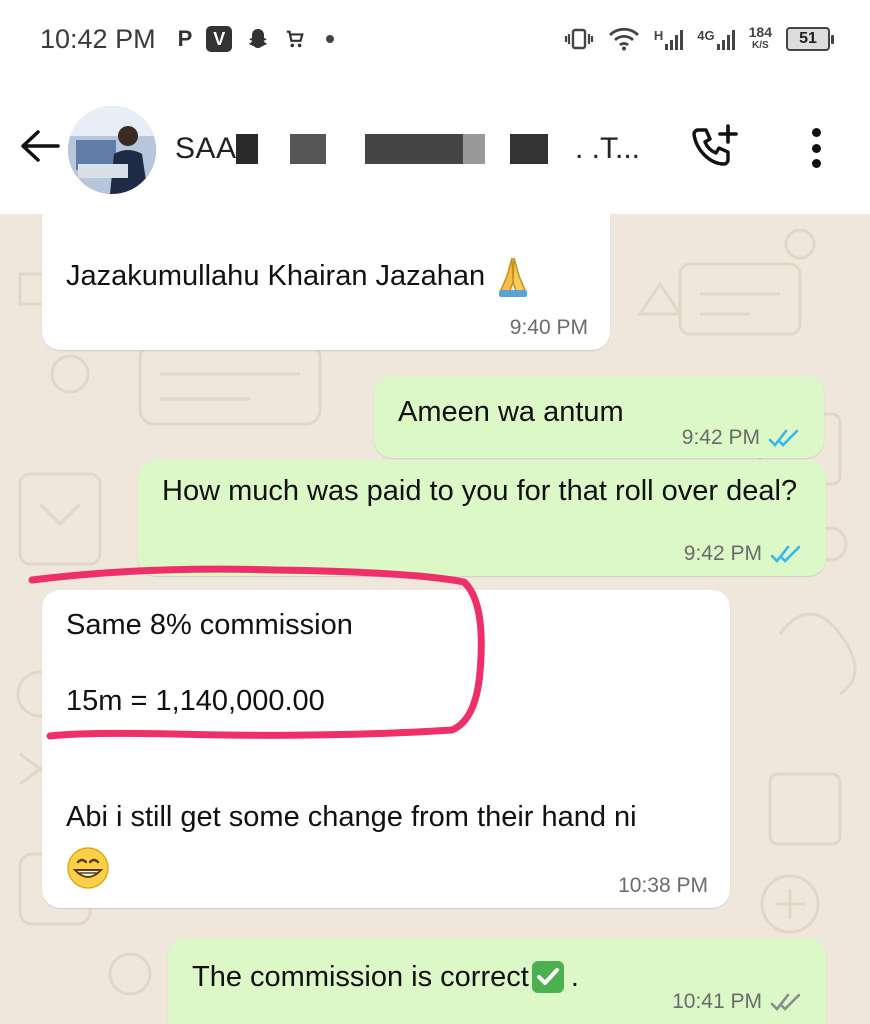  What do you see at coordinates (296, 39) in the screenshot?
I see `cart-notification-icon` at bounding box center [296, 39].